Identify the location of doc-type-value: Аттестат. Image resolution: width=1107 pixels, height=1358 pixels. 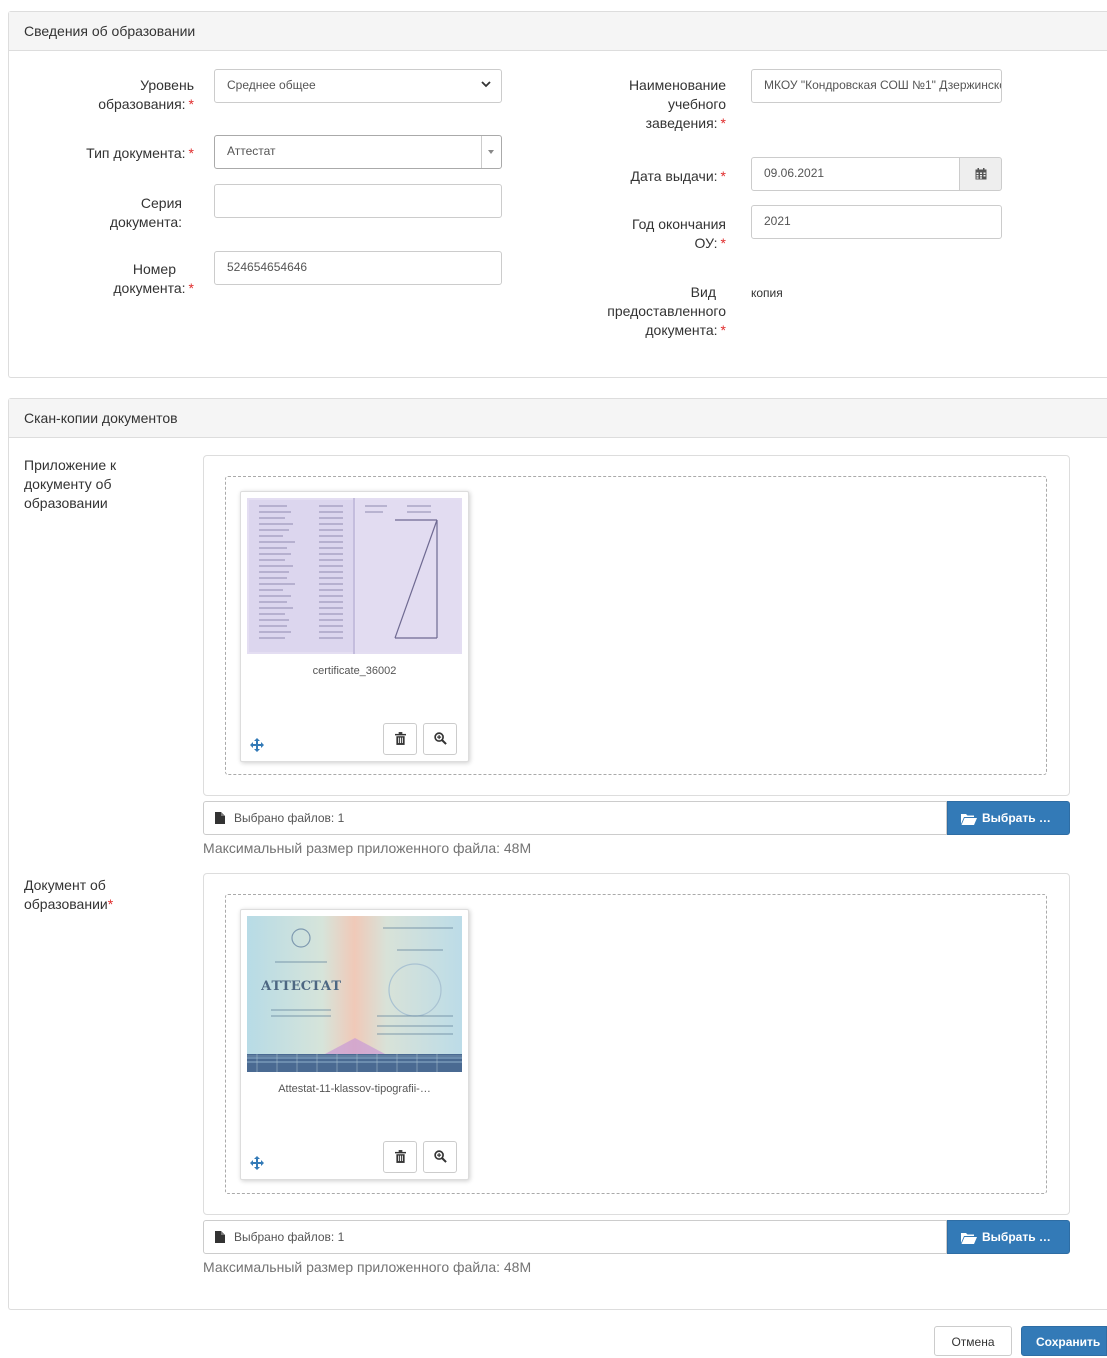
(251, 151).